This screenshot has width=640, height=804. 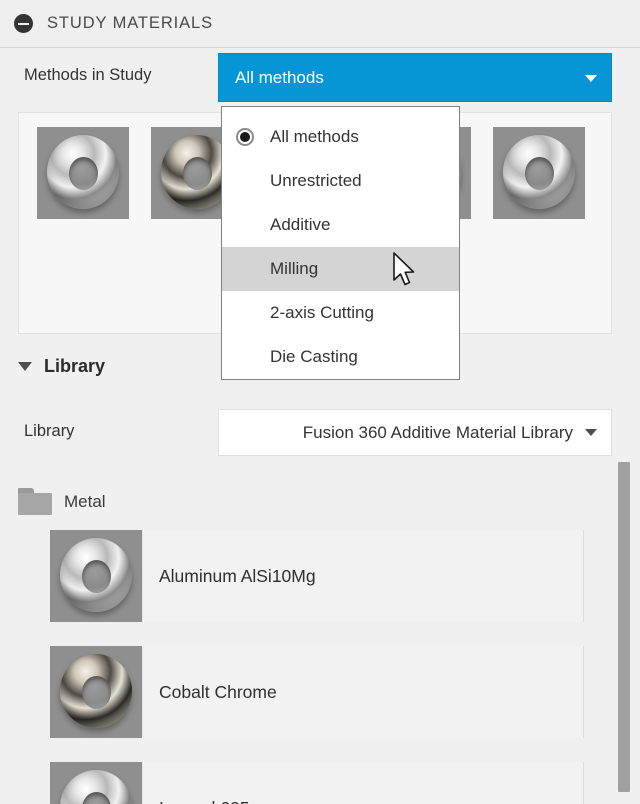 I want to click on methods-in-study-label: Methods in Study, so click(x=88, y=75).